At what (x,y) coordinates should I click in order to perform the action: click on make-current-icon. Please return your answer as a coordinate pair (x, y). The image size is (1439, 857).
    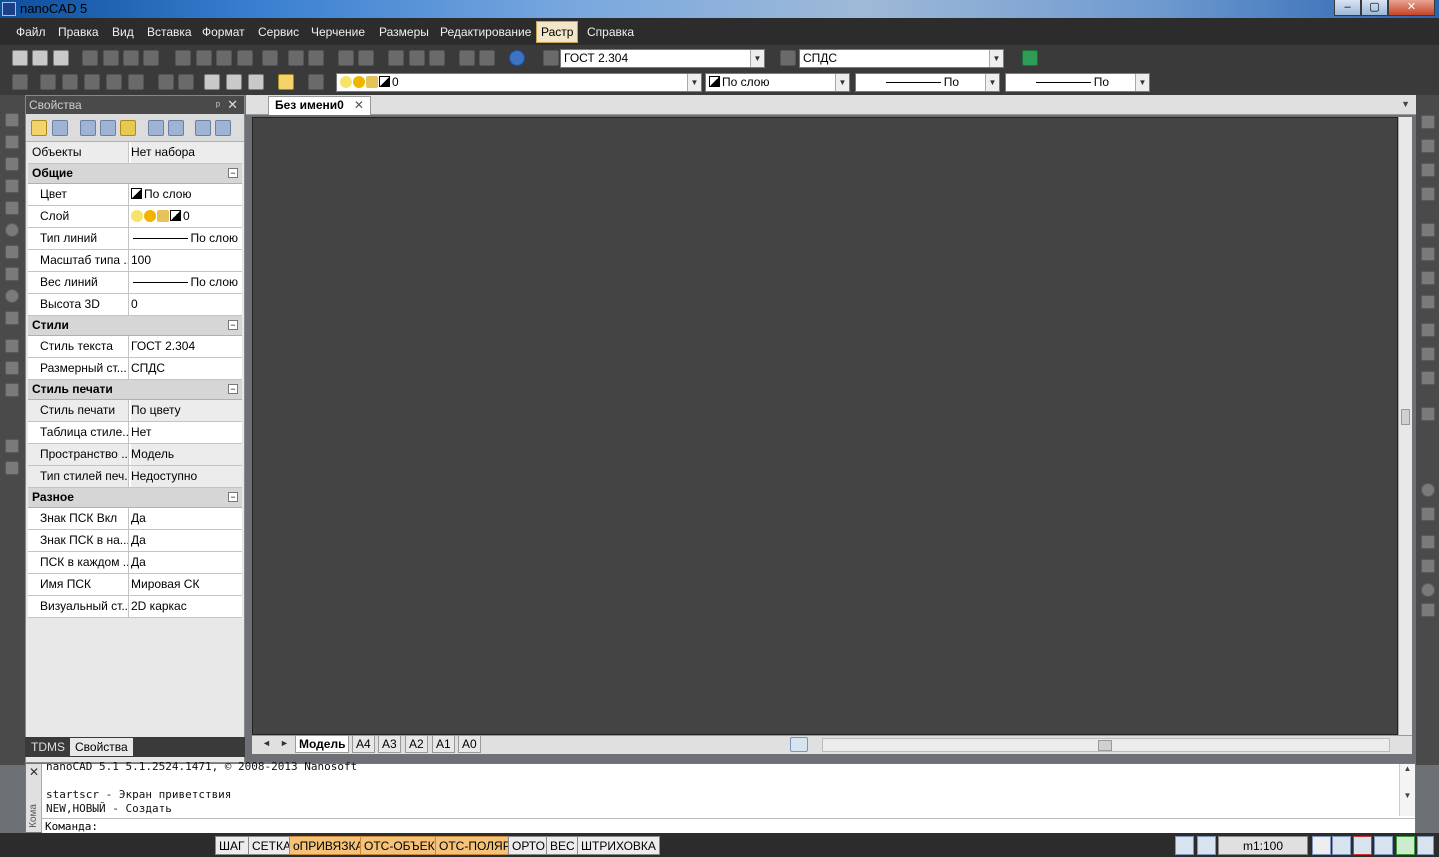
    Looking at the image, I should click on (316, 82).